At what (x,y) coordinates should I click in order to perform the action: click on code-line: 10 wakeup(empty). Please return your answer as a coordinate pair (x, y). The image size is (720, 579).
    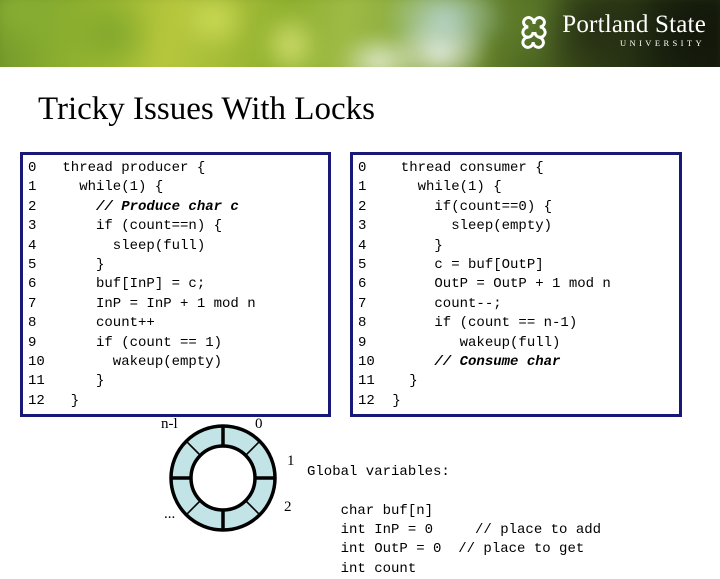
    Looking at the image, I should click on (175, 362).